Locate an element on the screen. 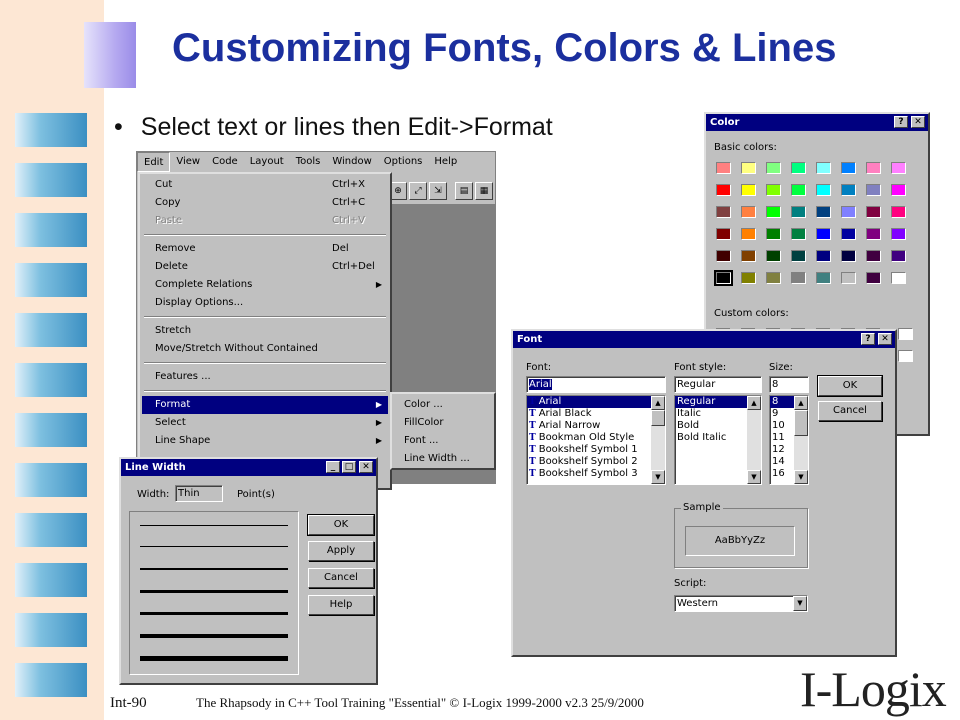  menu-item-line-shape: Line Shape ▶ is located at coordinates (265, 441).